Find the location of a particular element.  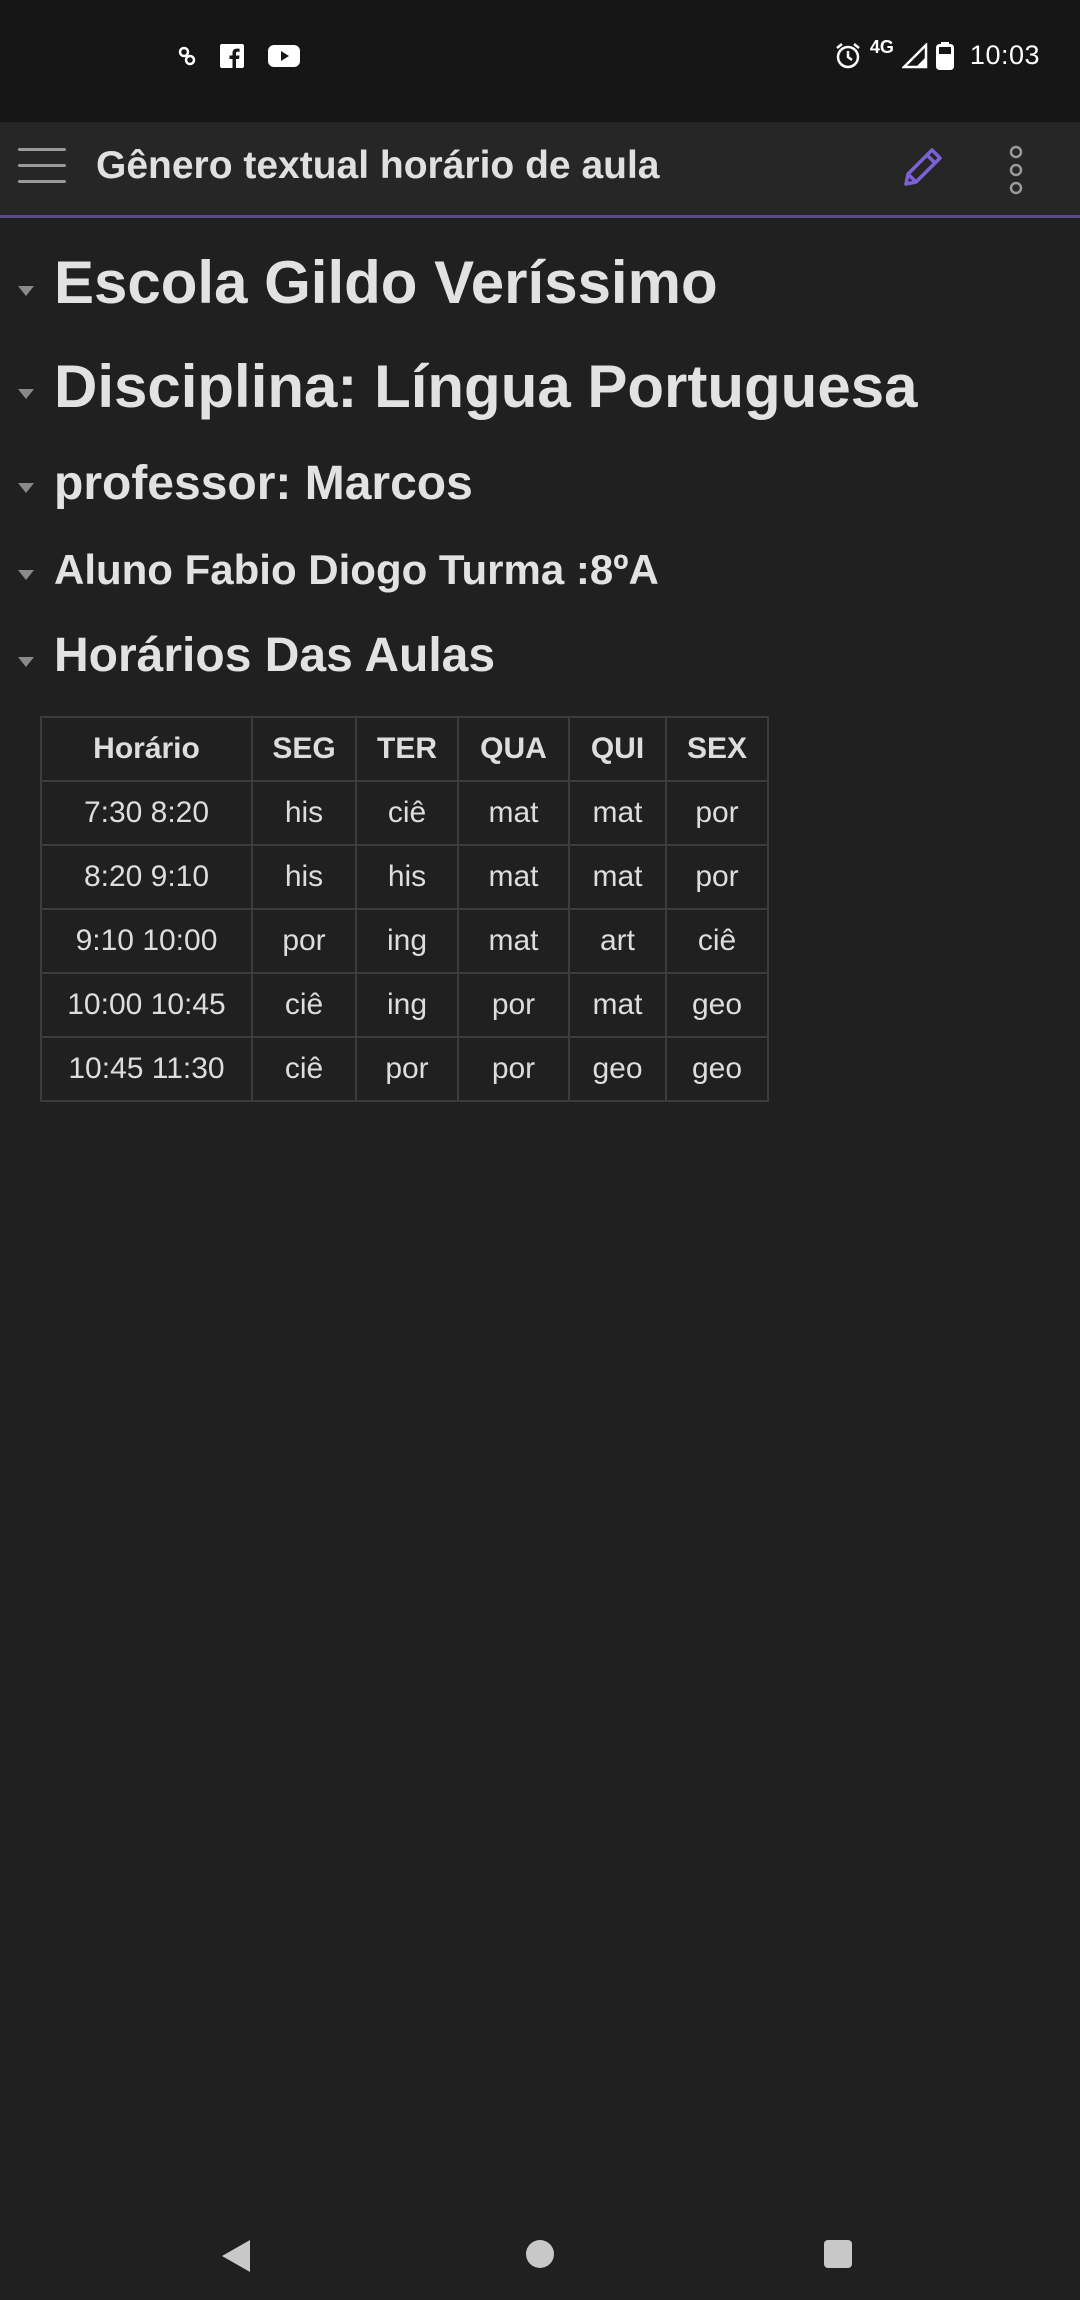

column-header: QUI is located at coordinates (617, 749).